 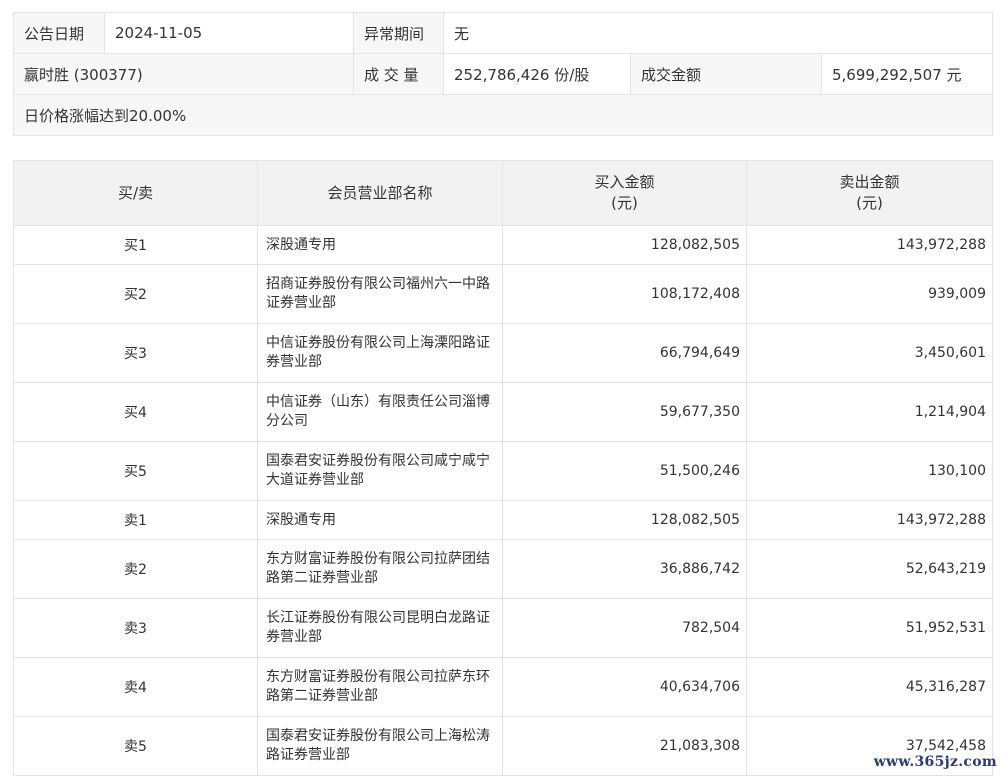 What do you see at coordinates (135, 412) in the screenshot?
I see `row-side: 买4` at bounding box center [135, 412].